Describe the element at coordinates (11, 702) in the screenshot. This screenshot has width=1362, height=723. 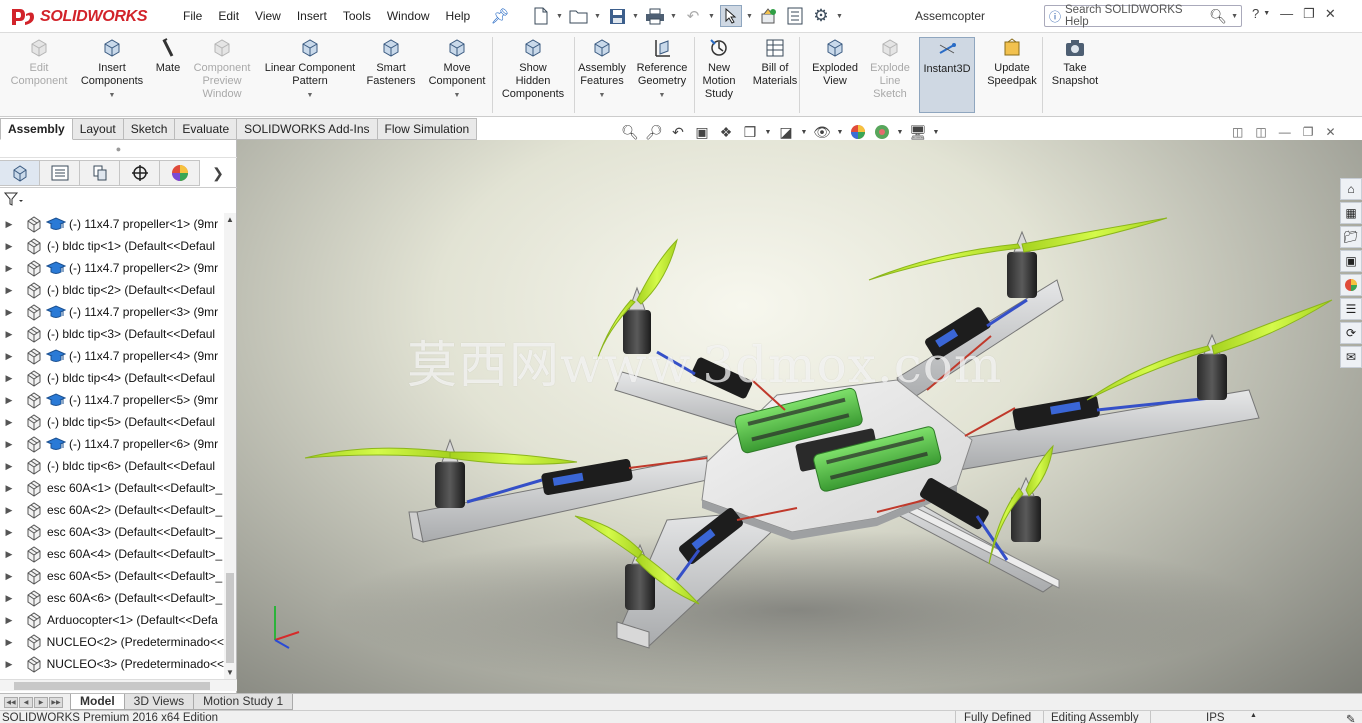
I see `first-tab-icon: ◀◀` at that location.